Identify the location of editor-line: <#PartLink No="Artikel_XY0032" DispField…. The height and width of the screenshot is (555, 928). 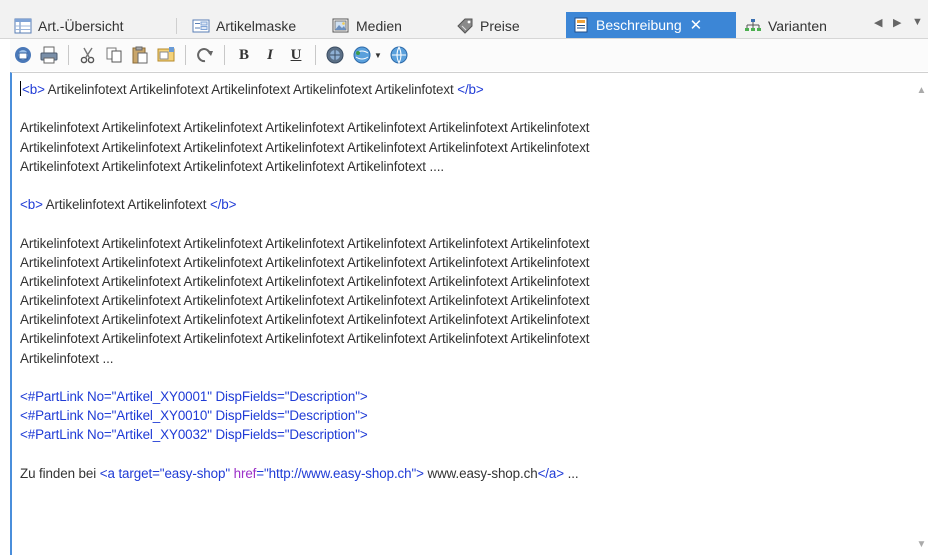
(460, 434).